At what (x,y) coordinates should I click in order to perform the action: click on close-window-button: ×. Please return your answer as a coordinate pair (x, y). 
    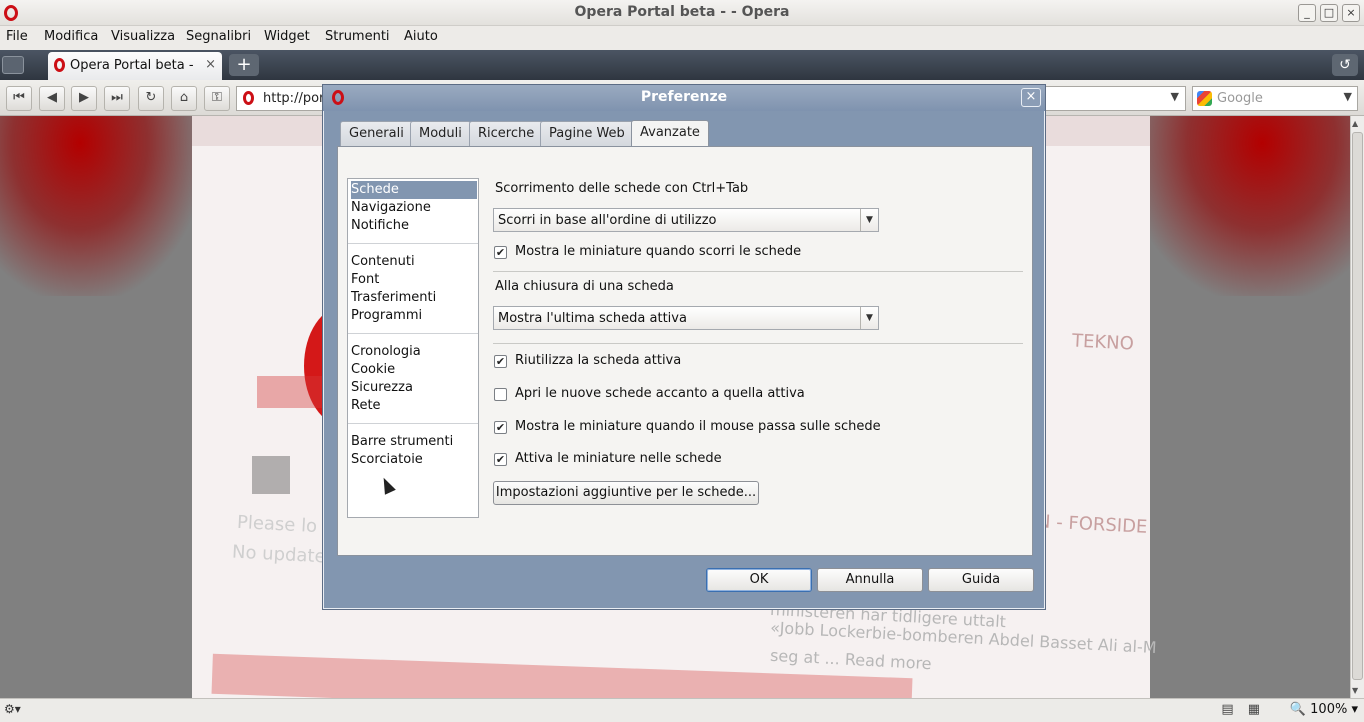
    Looking at the image, I should click on (1351, 13).